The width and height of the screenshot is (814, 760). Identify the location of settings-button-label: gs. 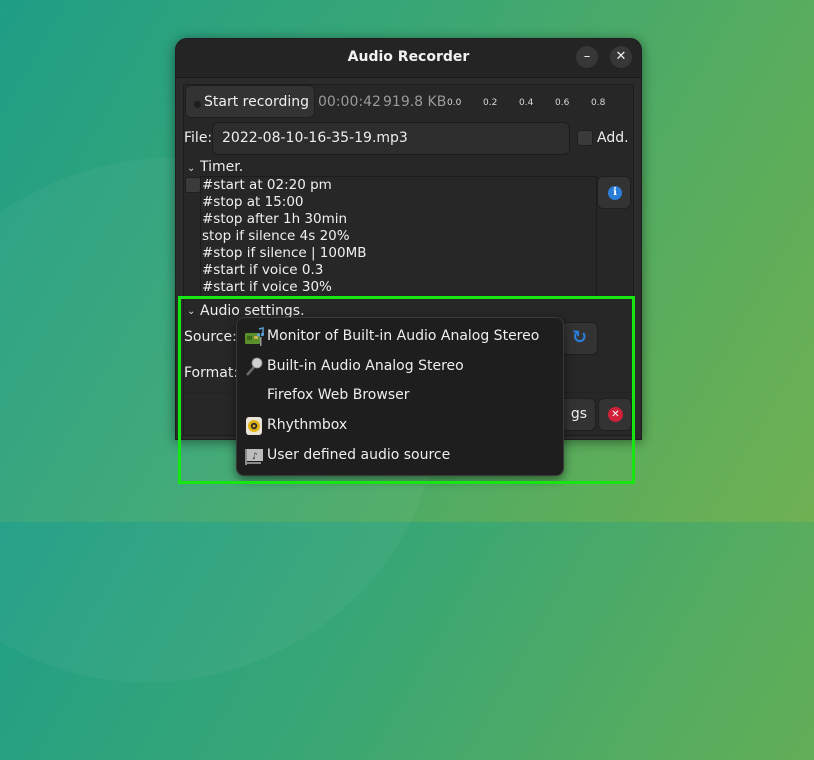
(578, 414).